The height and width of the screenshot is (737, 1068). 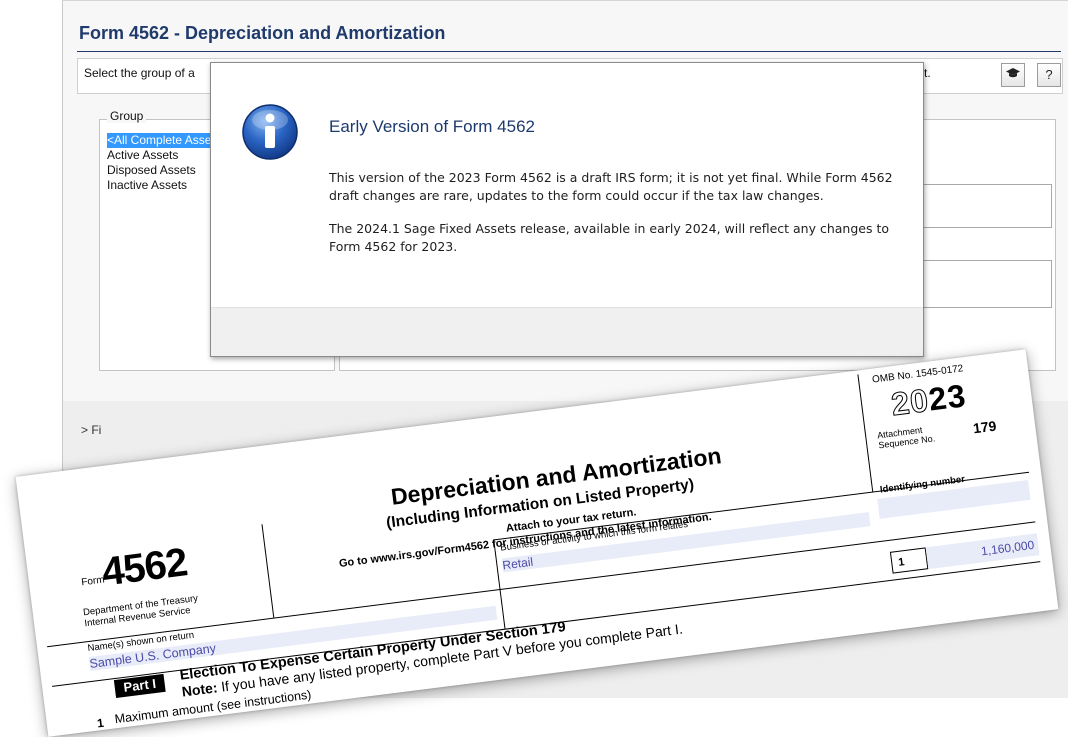 What do you see at coordinates (144, 567) in the screenshot?
I see `form-number: 4562` at bounding box center [144, 567].